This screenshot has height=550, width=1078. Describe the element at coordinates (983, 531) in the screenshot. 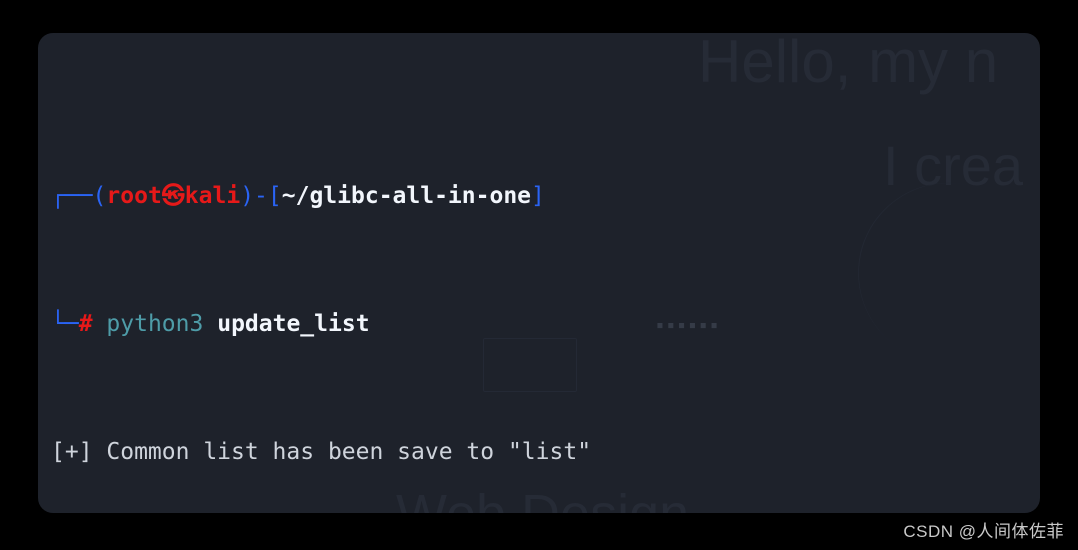

I see `csdn-watermark: CSDN @人间体佐菲` at that location.